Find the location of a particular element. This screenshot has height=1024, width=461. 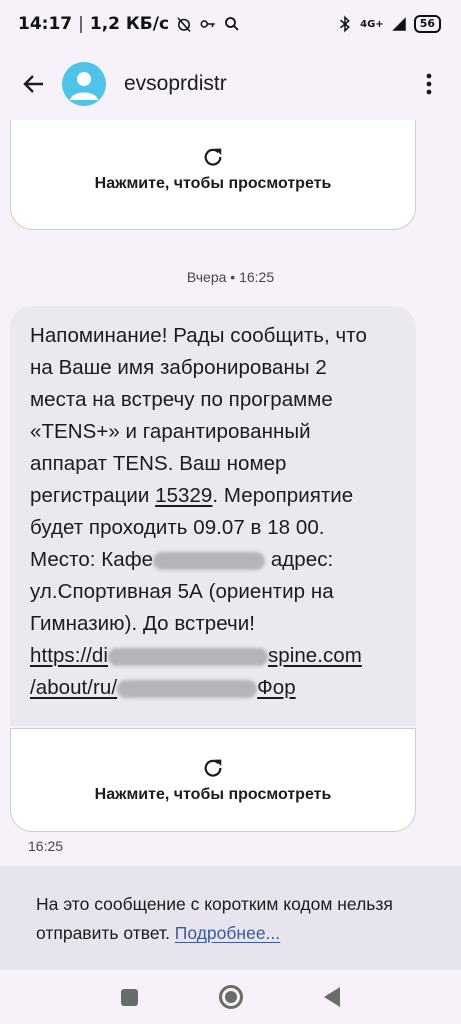

back-nav-button is located at coordinates (332, 997).